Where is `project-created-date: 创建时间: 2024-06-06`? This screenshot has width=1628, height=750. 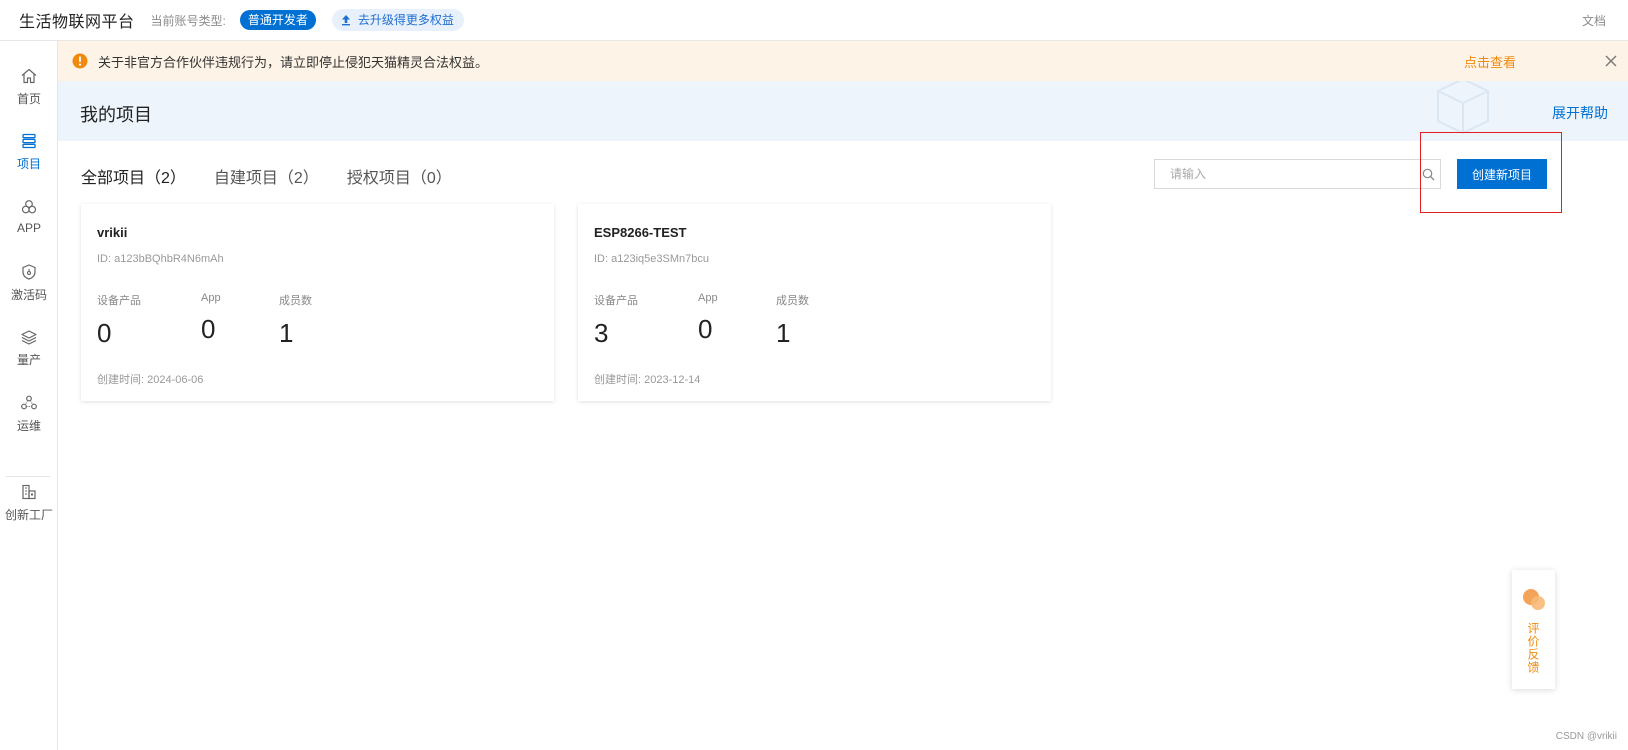 project-created-date: 创建时间: 2024-06-06 is located at coordinates (150, 380).